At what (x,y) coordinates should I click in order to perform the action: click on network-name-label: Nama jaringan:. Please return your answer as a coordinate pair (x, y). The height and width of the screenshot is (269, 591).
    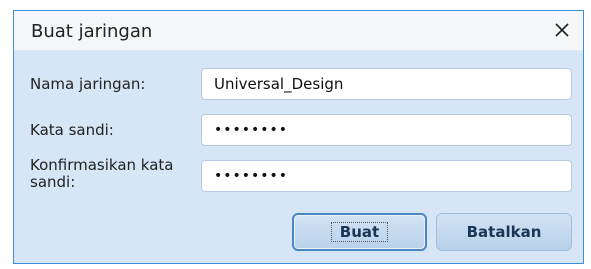
    Looking at the image, I should click on (88, 84).